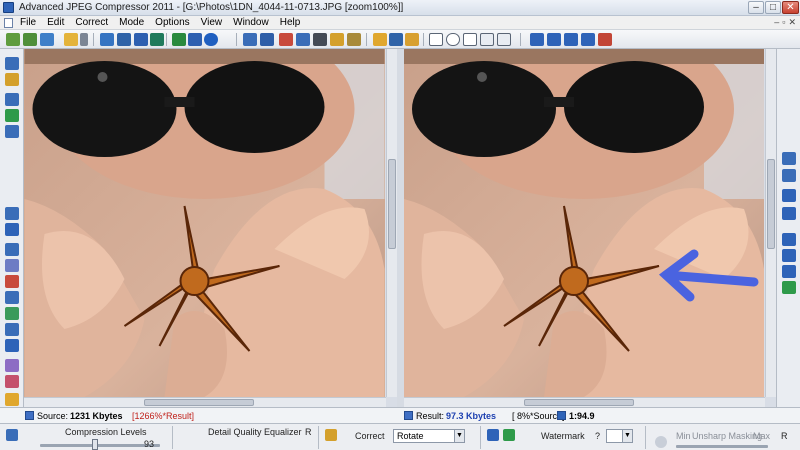 The width and height of the screenshot is (800, 450). What do you see at coordinates (12, 265) in the screenshot?
I see `filter-icon` at bounding box center [12, 265].